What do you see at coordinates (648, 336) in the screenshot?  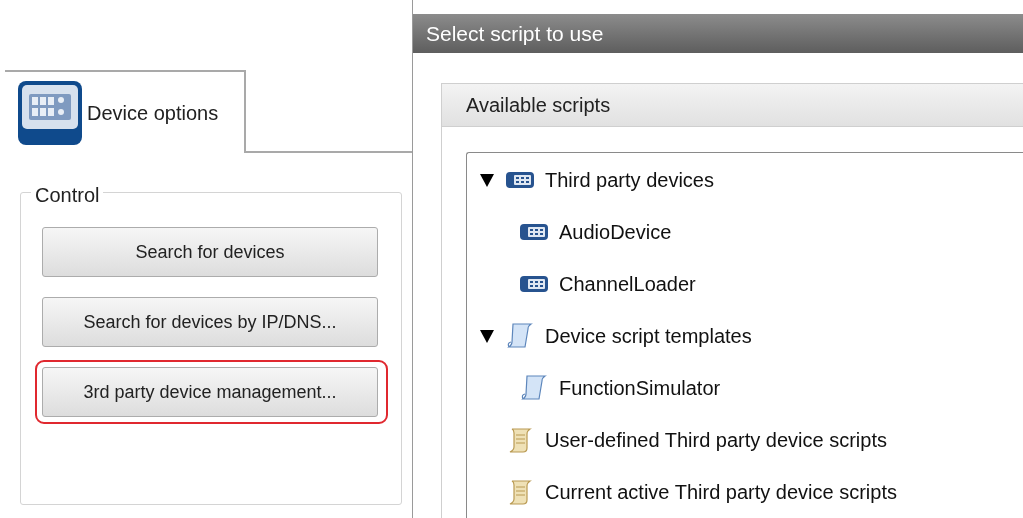 I see `tree-item: Device script templates` at bounding box center [648, 336].